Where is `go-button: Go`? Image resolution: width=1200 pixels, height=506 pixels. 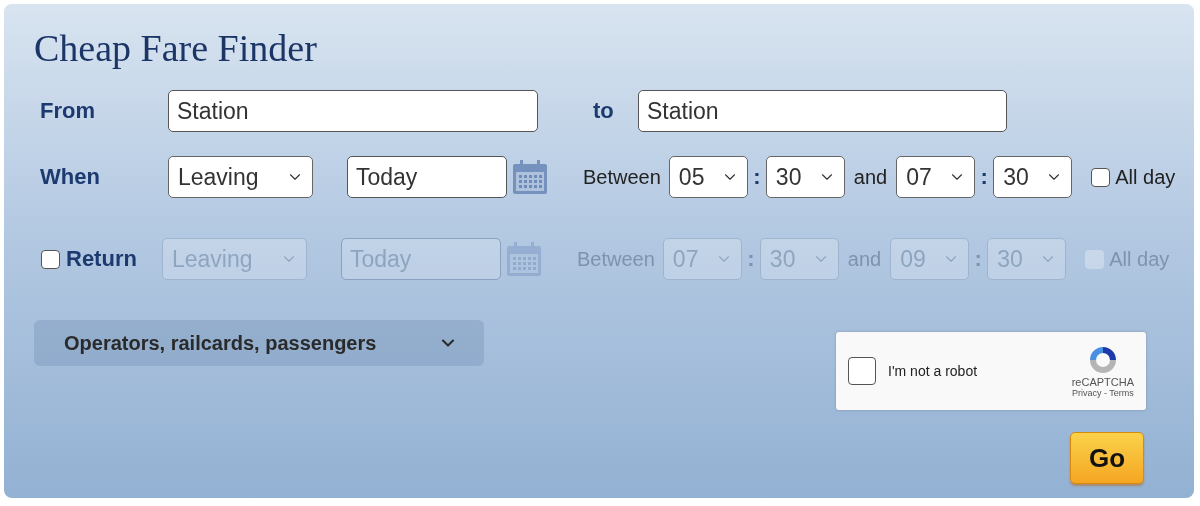
go-button: Go is located at coordinates (1107, 458).